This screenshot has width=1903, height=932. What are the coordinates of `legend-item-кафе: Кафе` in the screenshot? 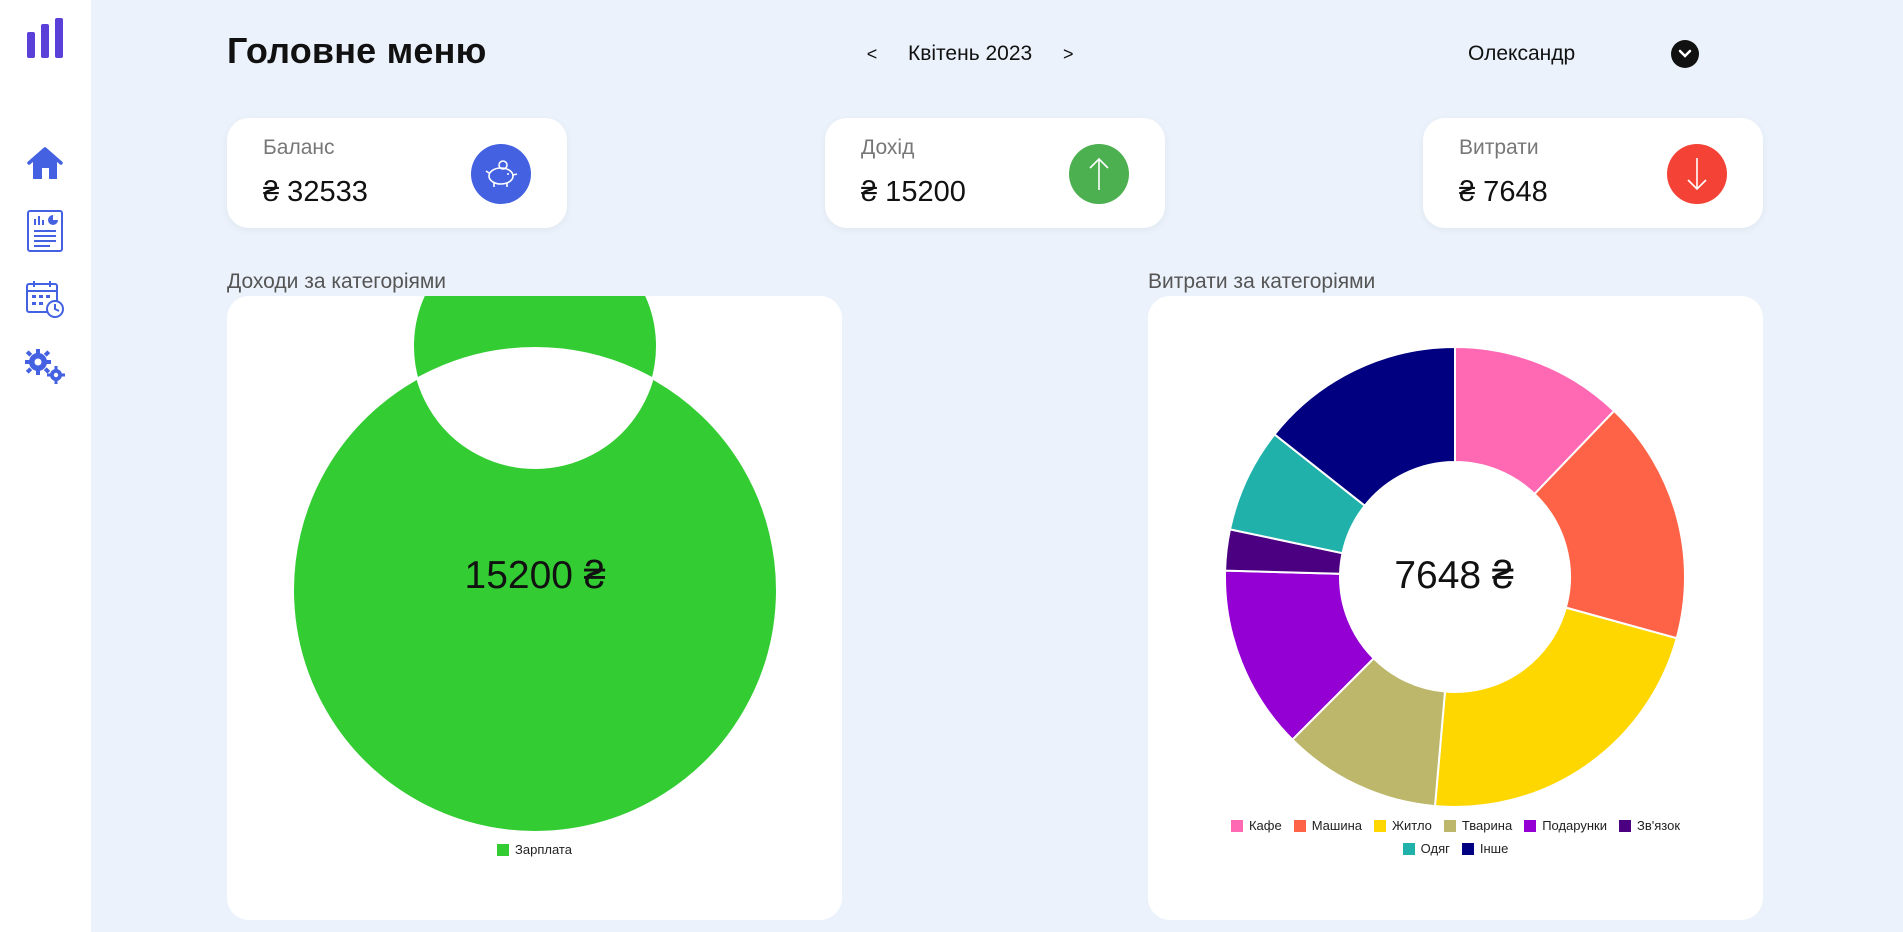 It's located at (1256, 825).